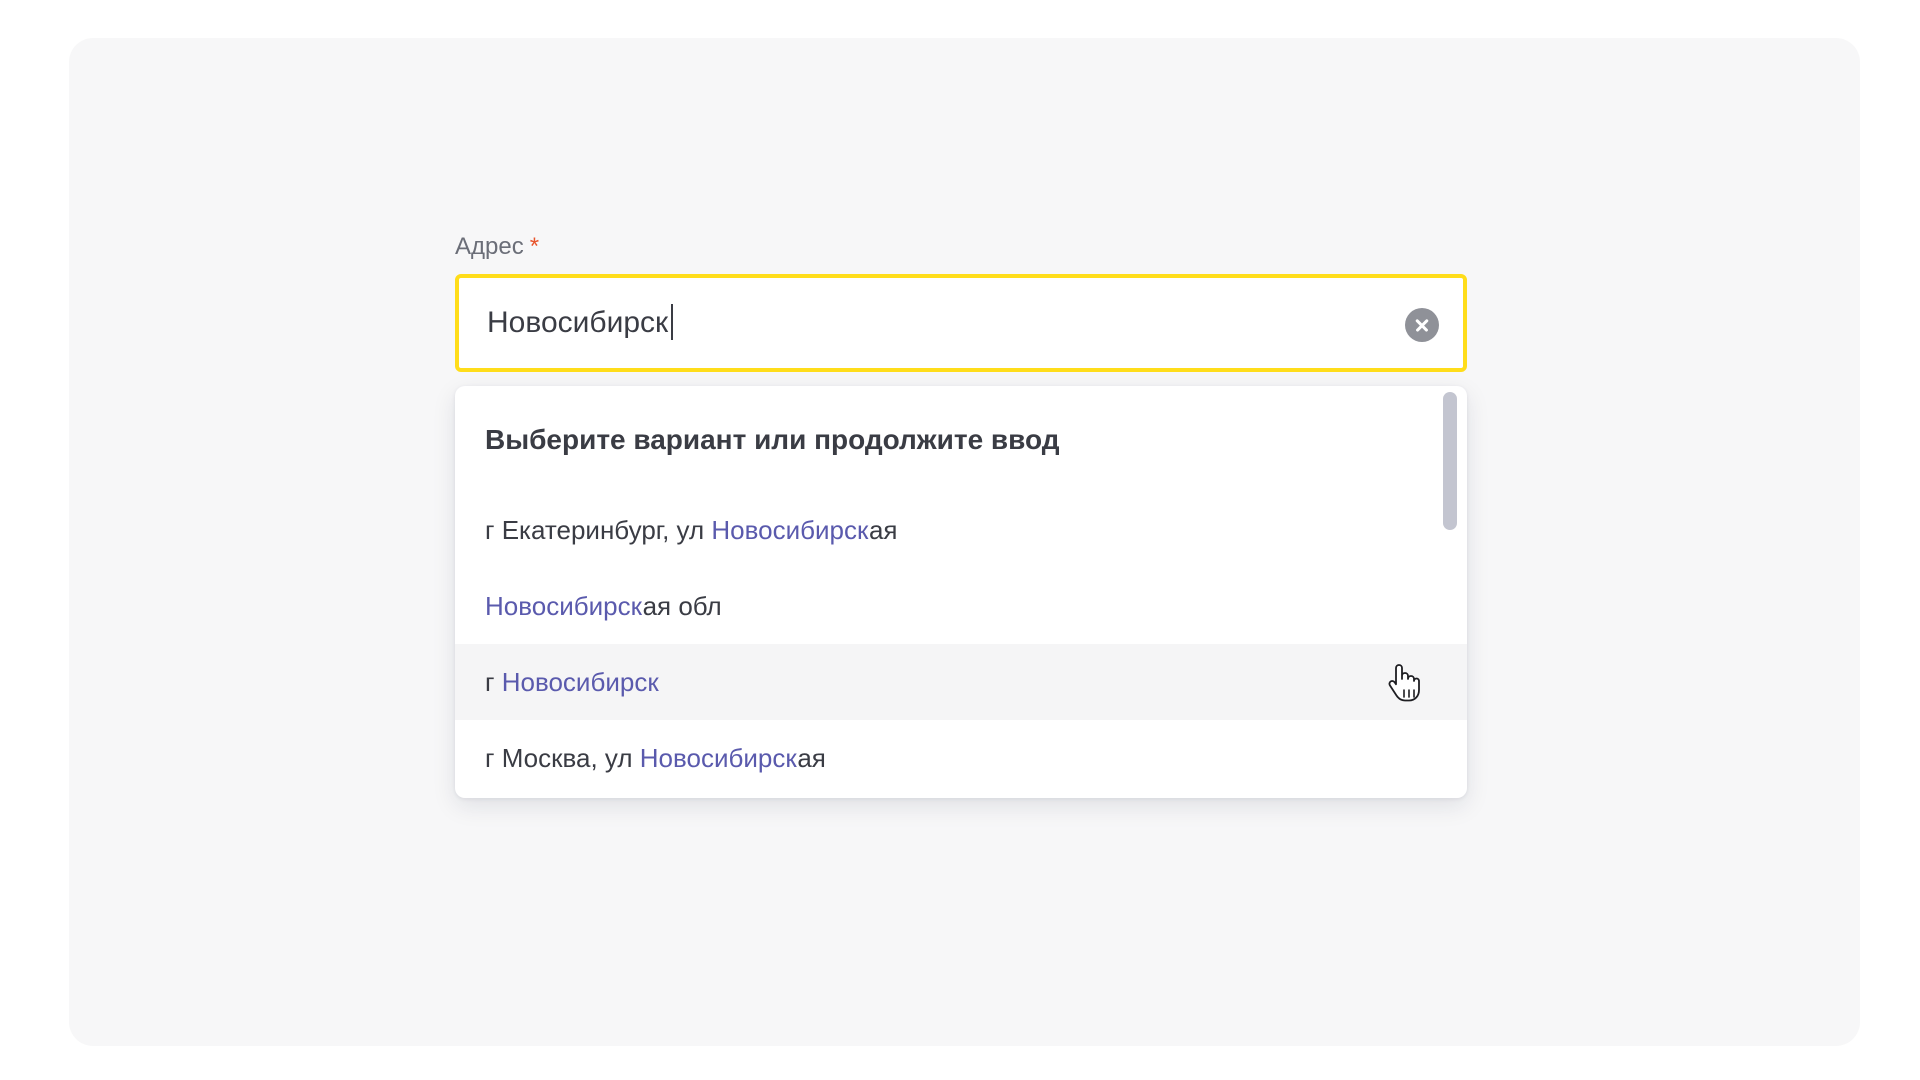  What do you see at coordinates (598, 530) in the screenshot?
I see `option-text: г Екатеринбург, ул` at bounding box center [598, 530].